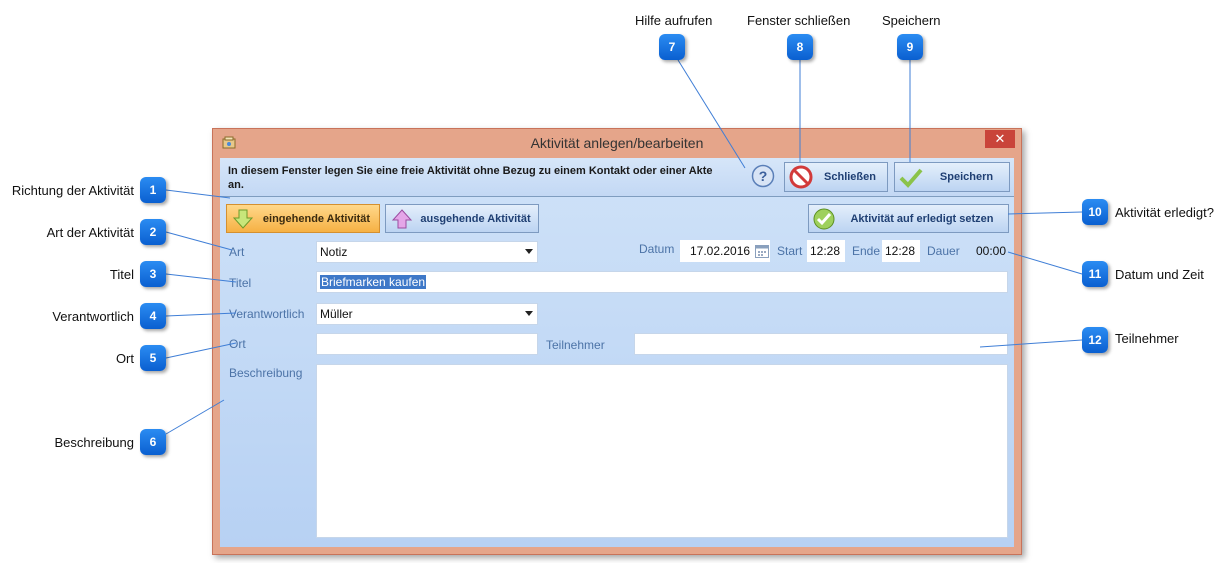 This screenshot has width=1230, height=563. Describe the element at coordinates (266, 373) in the screenshot. I see `beschreibung-label: Beschreibung` at that location.